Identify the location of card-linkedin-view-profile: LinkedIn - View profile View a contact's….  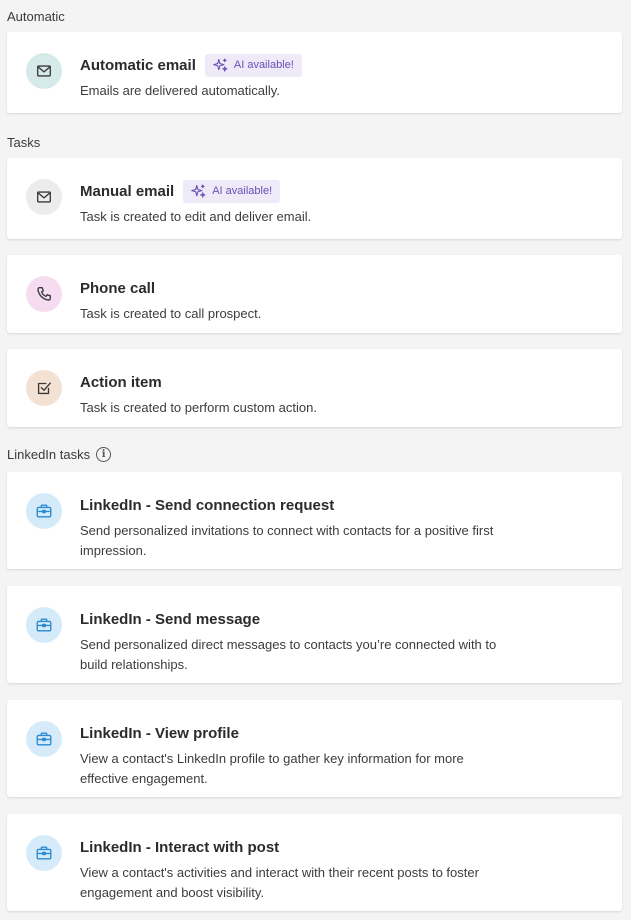
(314, 748).